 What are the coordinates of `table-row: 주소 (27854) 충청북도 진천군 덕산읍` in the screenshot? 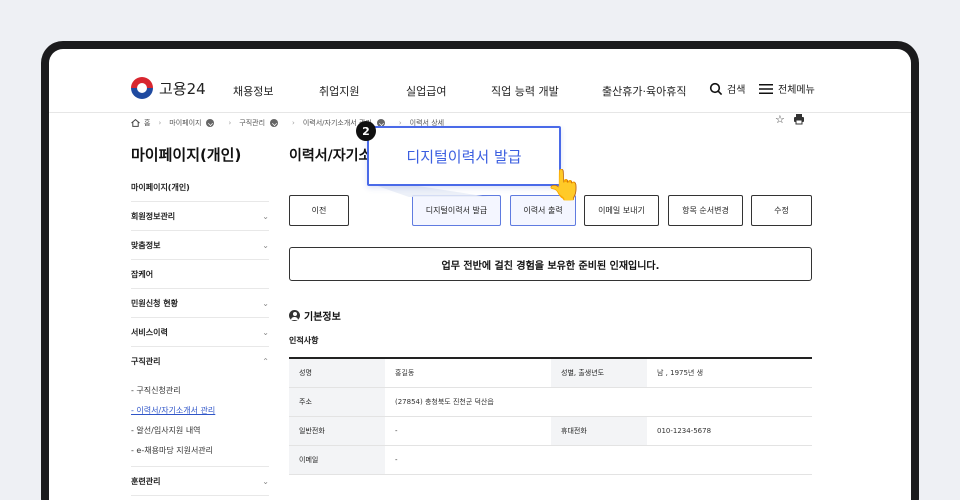 It's located at (550, 402).